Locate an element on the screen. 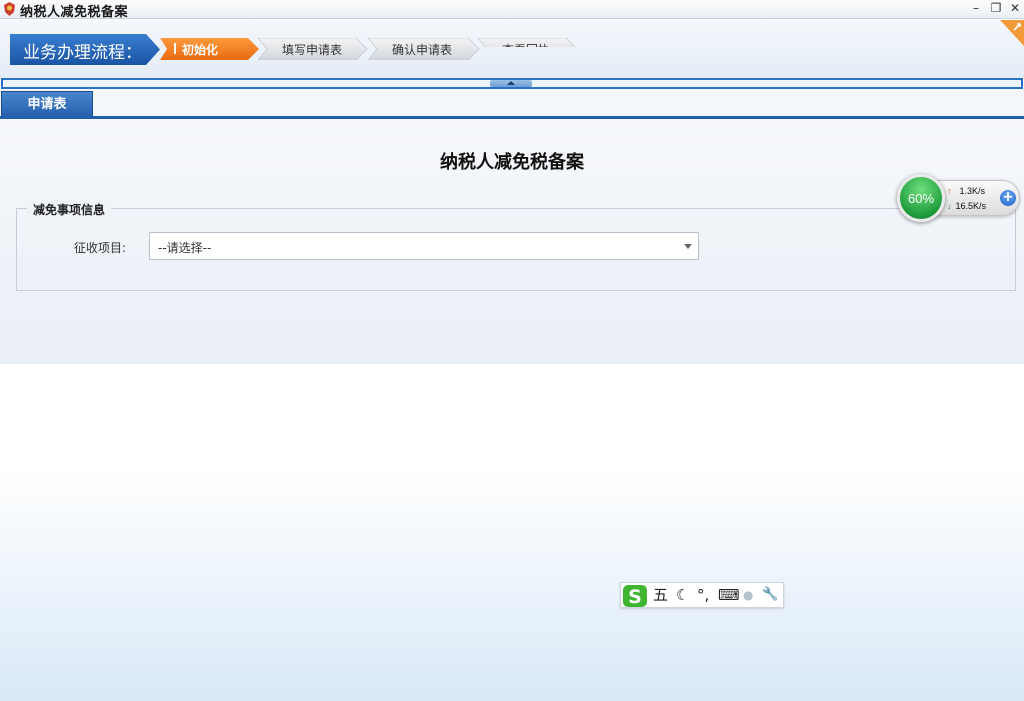 The height and width of the screenshot is (701, 1024). step-label: 初始化 is located at coordinates (200, 50).